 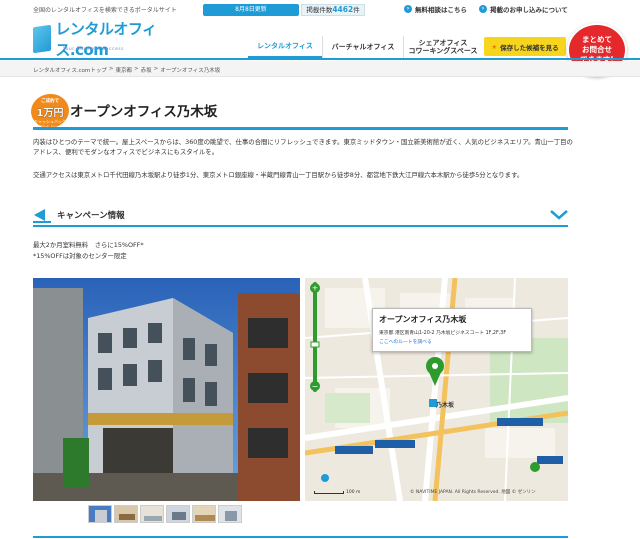 What do you see at coordinates (88, 245) in the screenshot?
I see `campaign-line-1: 最大2か月室料無料 さらに15%OFF*` at bounding box center [88, 245].